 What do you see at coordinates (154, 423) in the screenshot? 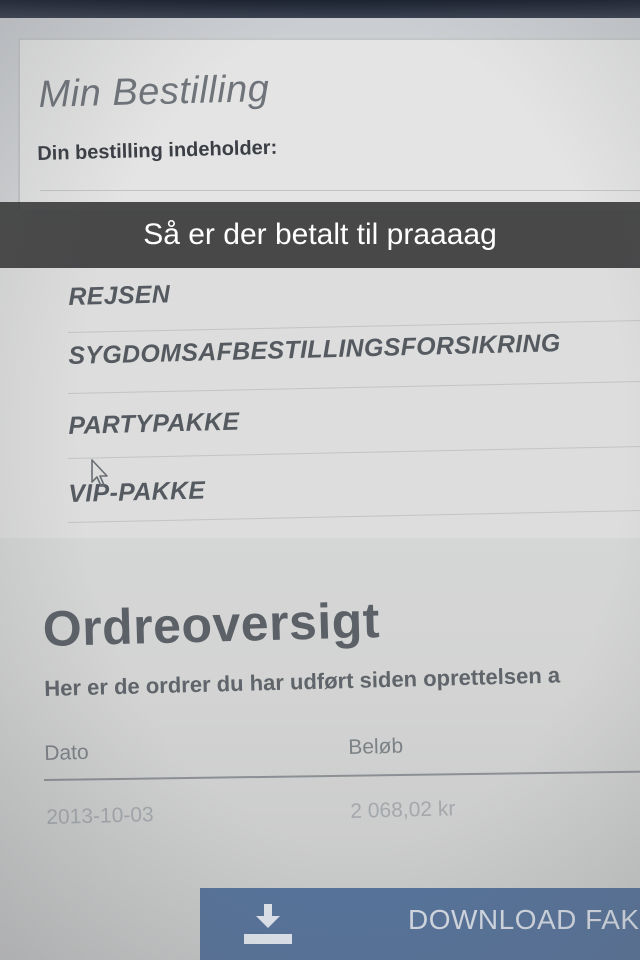
I see `list-item: PARTYPAKKE` at bounding box center [154, 423].